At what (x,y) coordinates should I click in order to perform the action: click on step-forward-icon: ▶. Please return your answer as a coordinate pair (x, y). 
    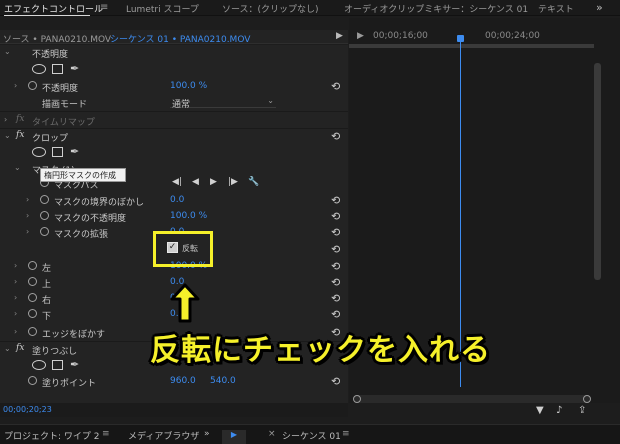
    Looking at the image, I should click on (213, 182).